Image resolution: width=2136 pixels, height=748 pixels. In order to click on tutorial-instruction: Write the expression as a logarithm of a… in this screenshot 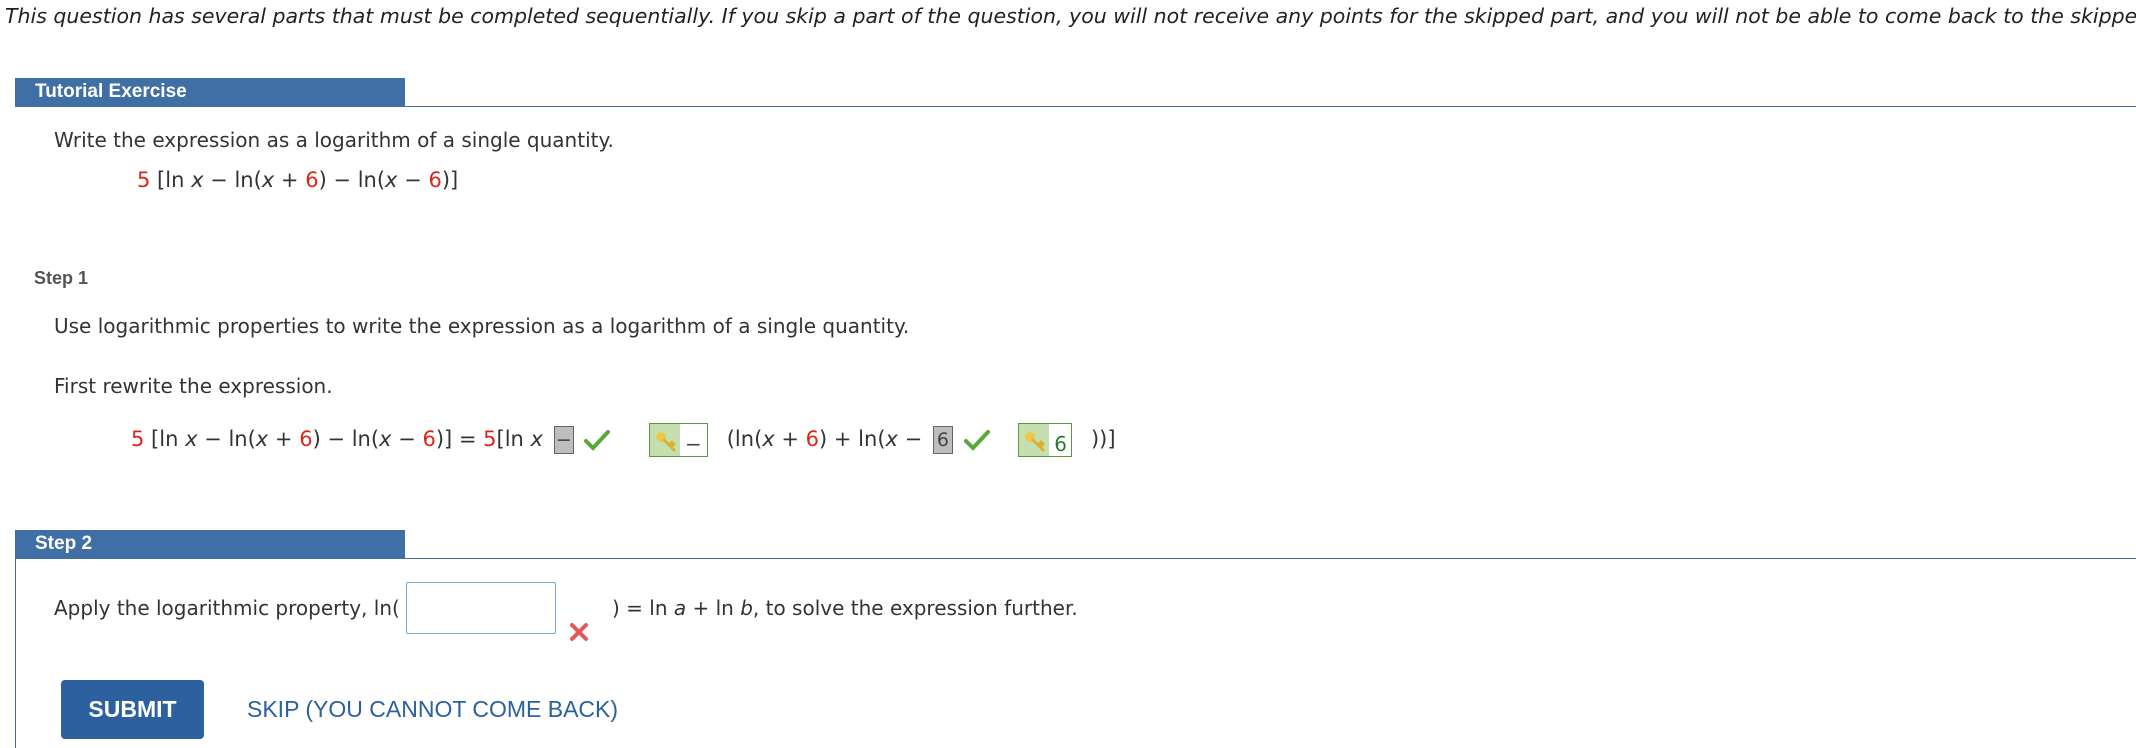, I will do `click(334, 140)`.